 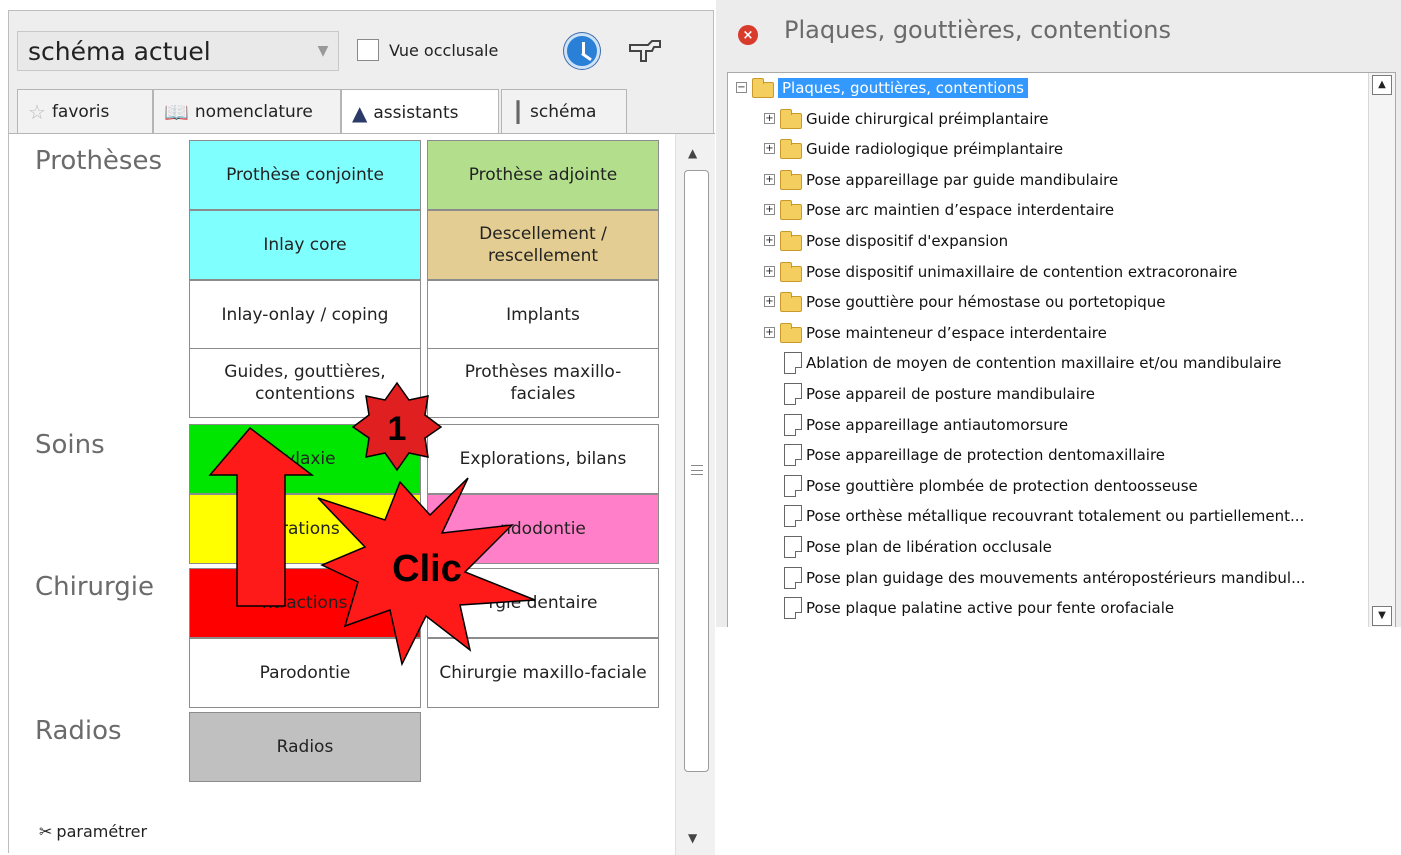 What do you see at coordinates (37, 111) in the screenshot?
I see `star-icon: ☆` at bounding box center [37, 111].